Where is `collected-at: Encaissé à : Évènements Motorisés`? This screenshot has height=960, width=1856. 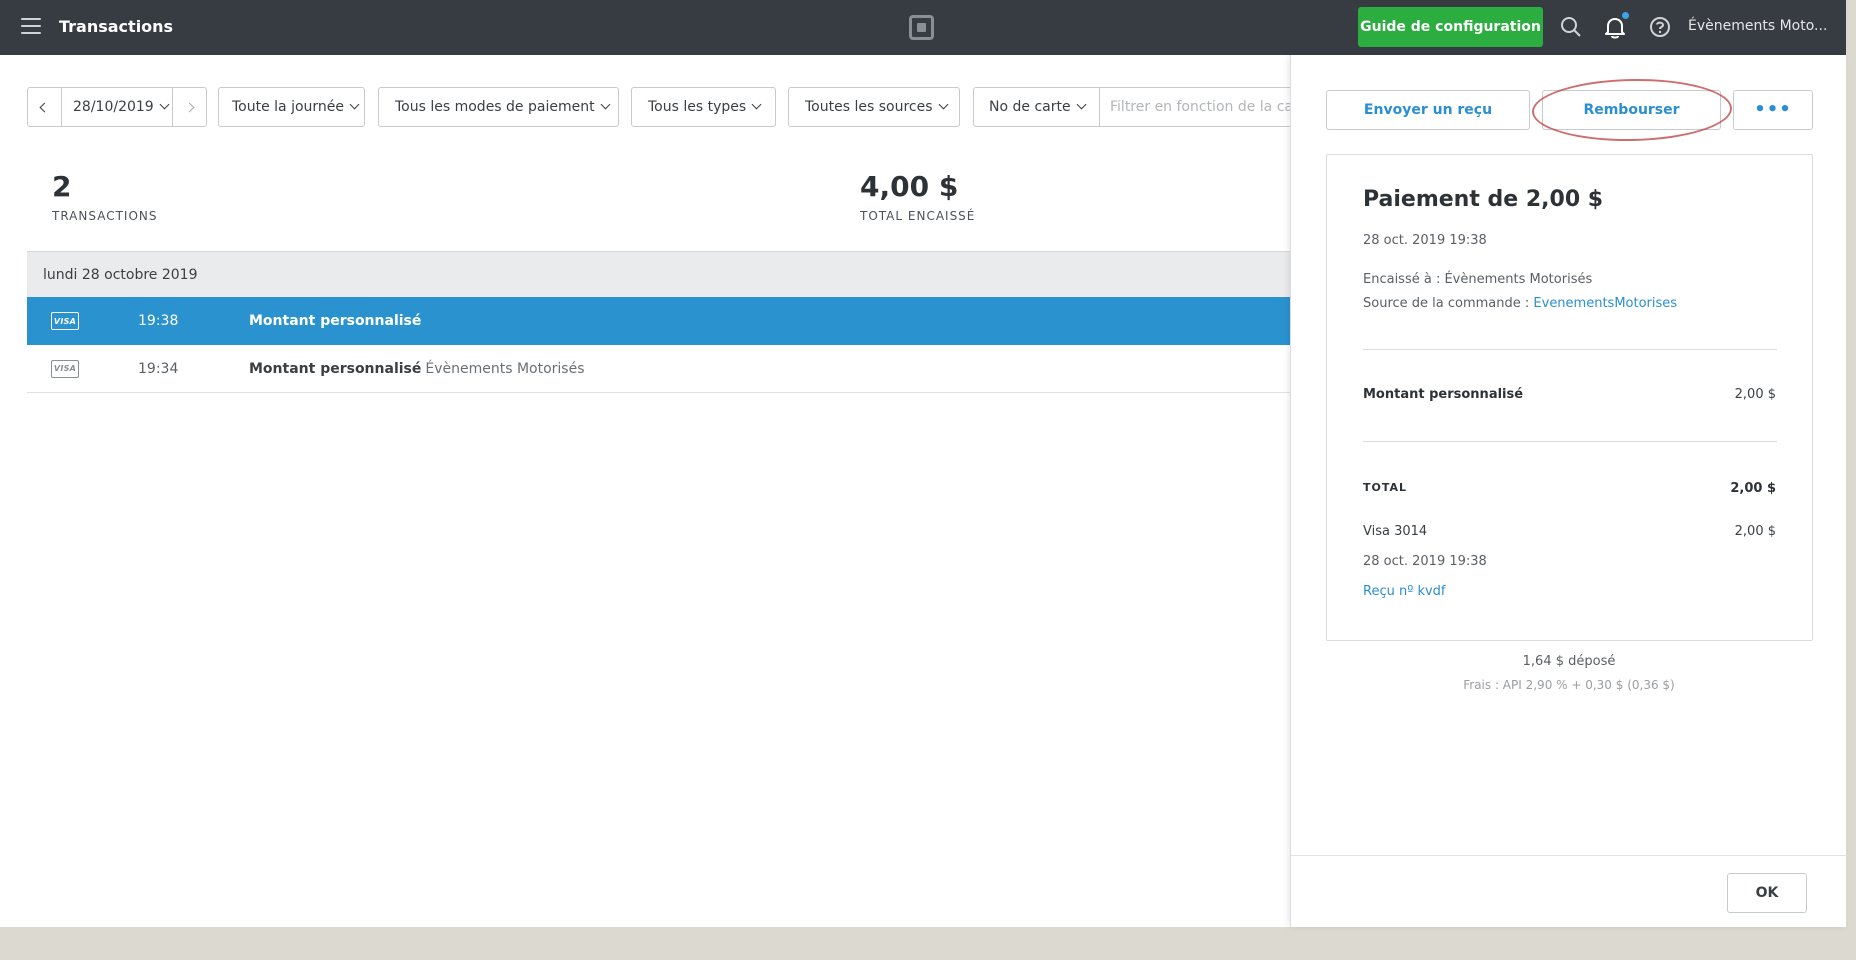
collected-at: Encaissé à : Évènements Motorisés is located at coordinates (1478, 279).